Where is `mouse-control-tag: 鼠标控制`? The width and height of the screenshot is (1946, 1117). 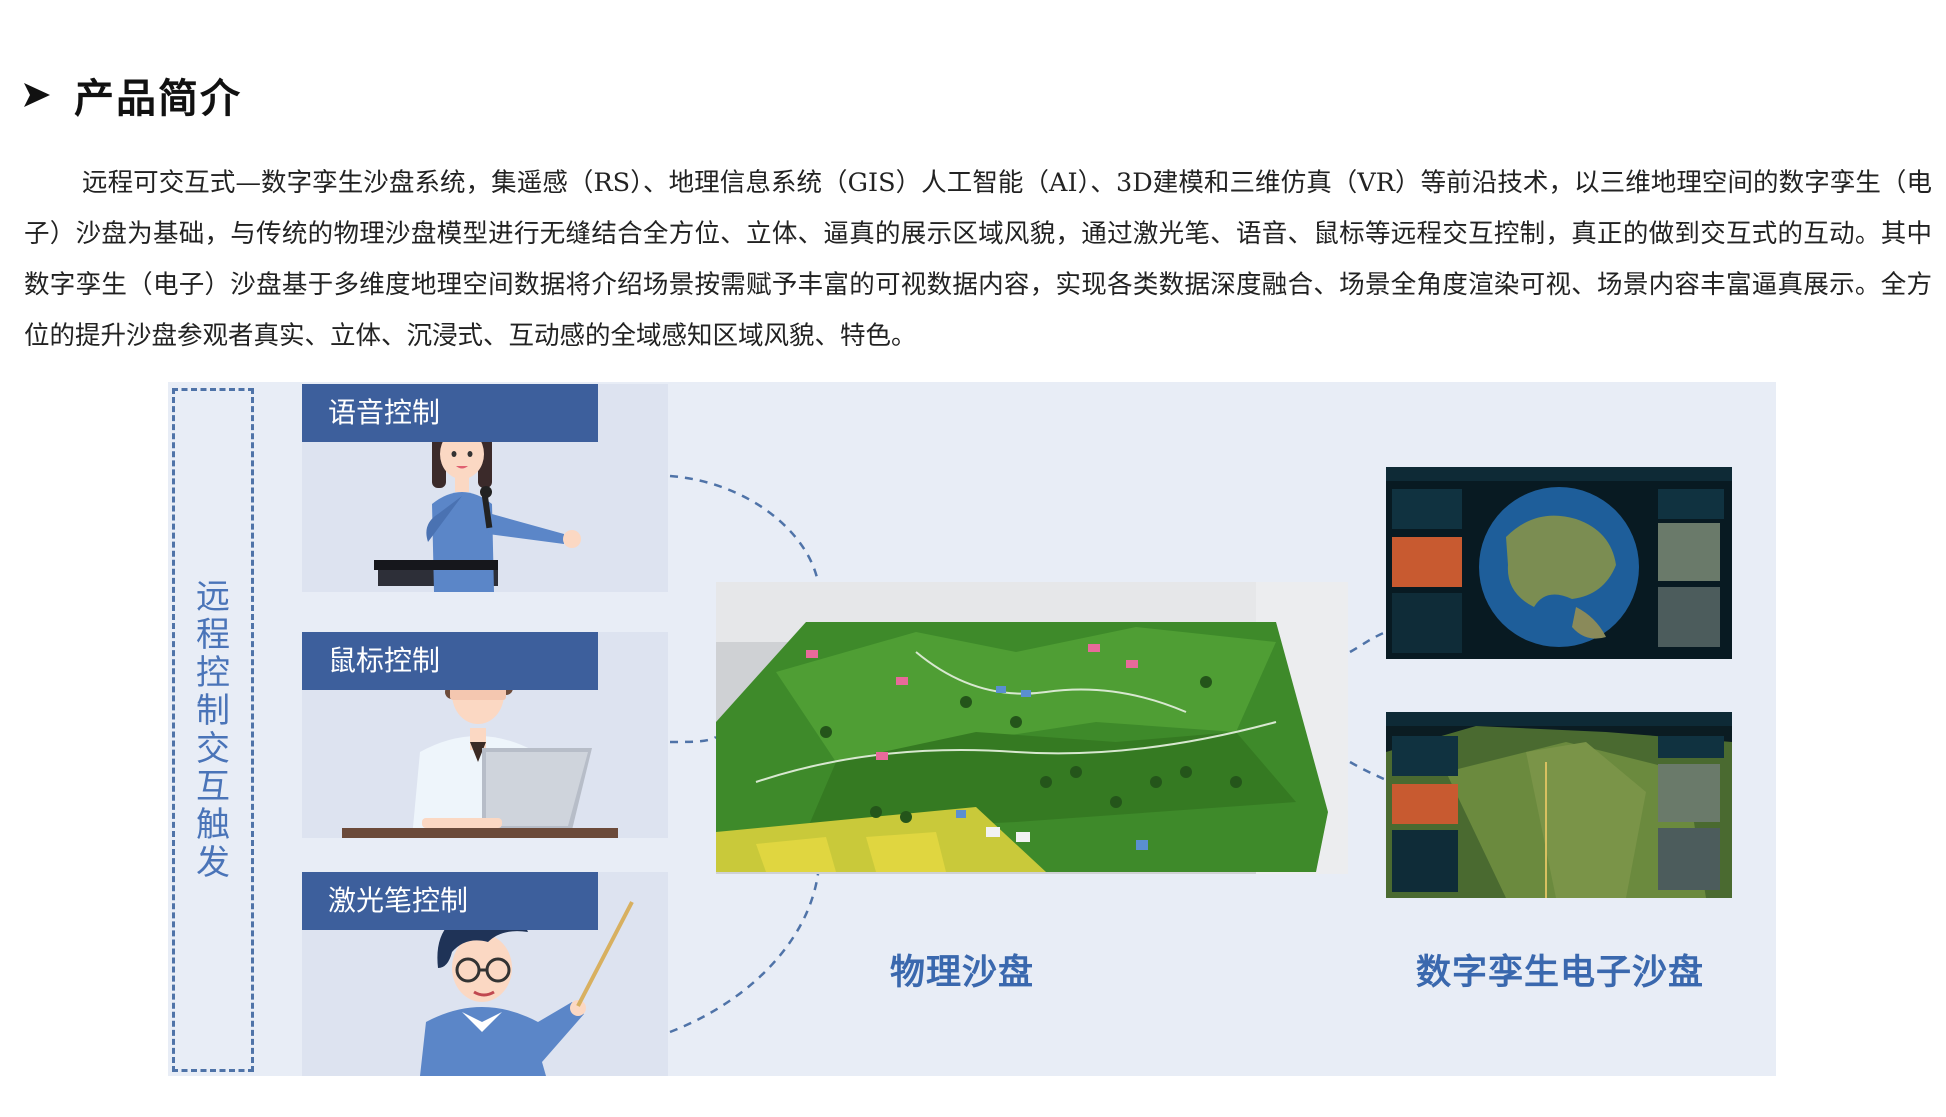
mouse-control-tag: 鼠标控制 is located at coordinates (450, 661).